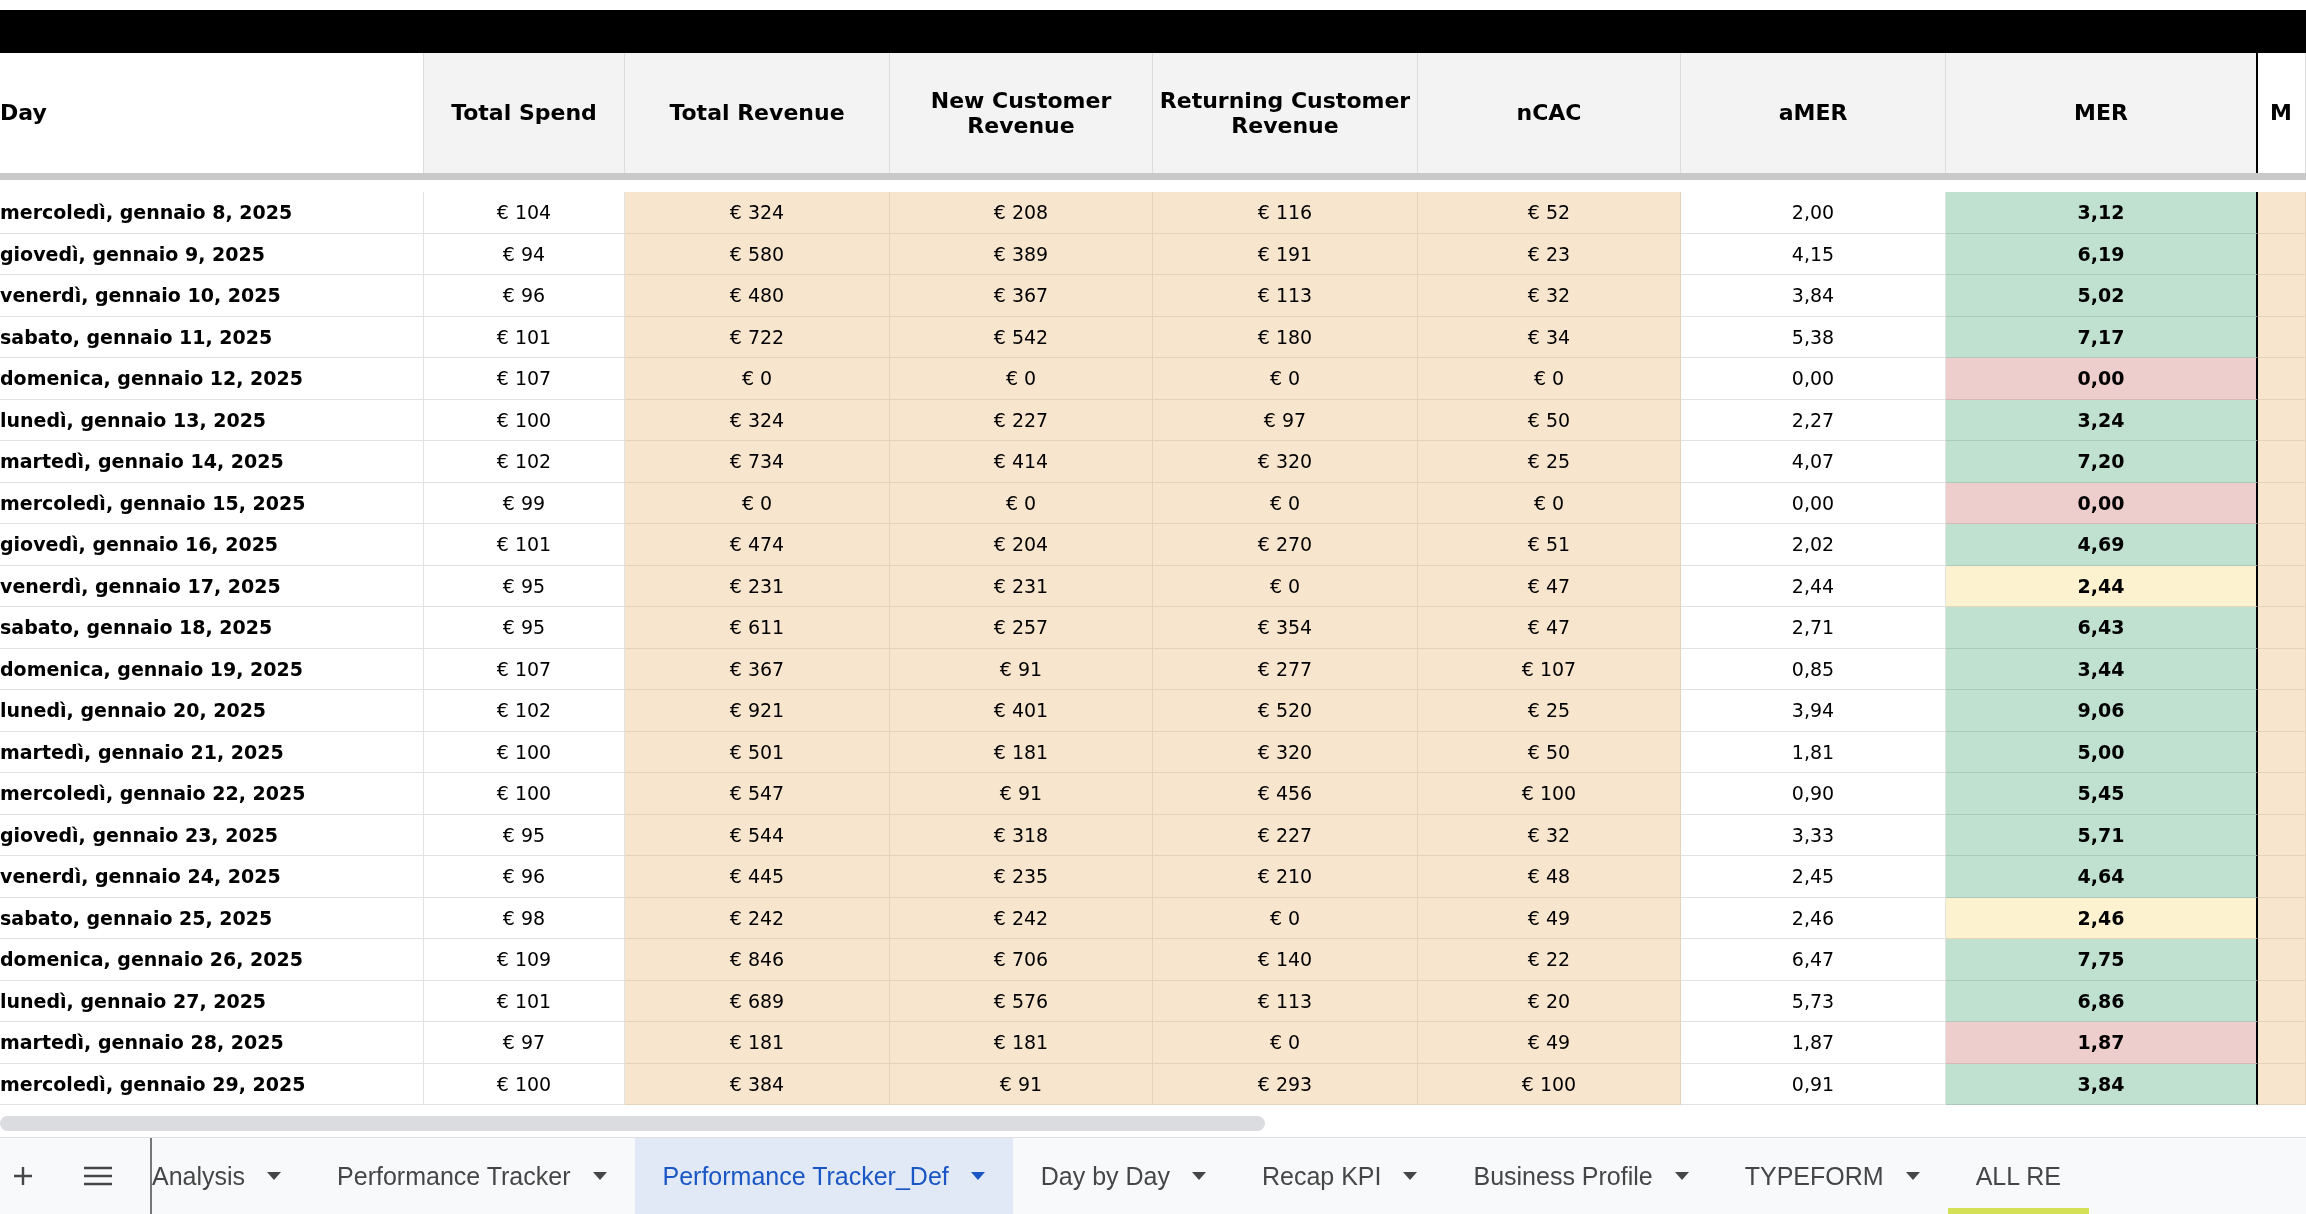  Describe the element at coordinates (823, 1176) in the screenshot. I see `sheet-tab: Performance Tracker_Def` at that location.